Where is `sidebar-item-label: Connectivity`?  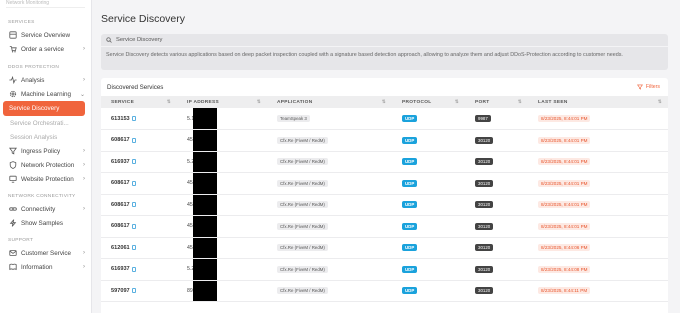 sidebar-item-label: Connectivity is located at coordinates (38, 209).